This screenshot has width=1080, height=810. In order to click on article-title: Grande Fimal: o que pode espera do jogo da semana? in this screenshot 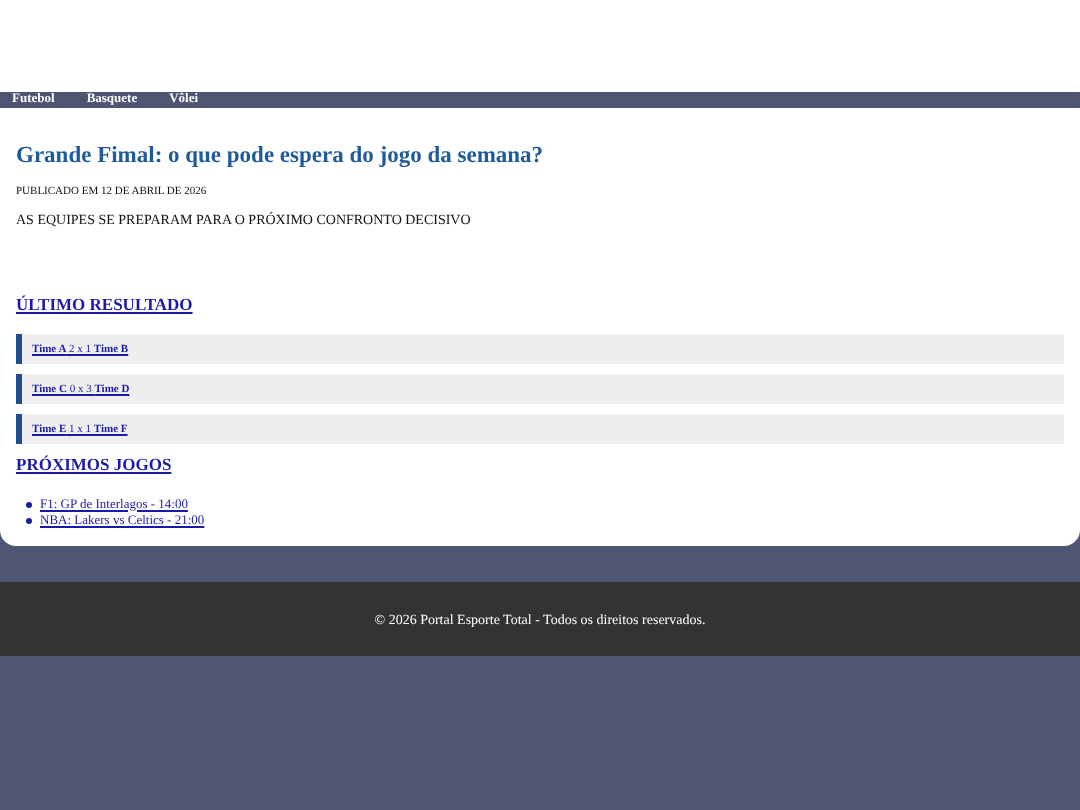, I will do `click(281, 156)`.